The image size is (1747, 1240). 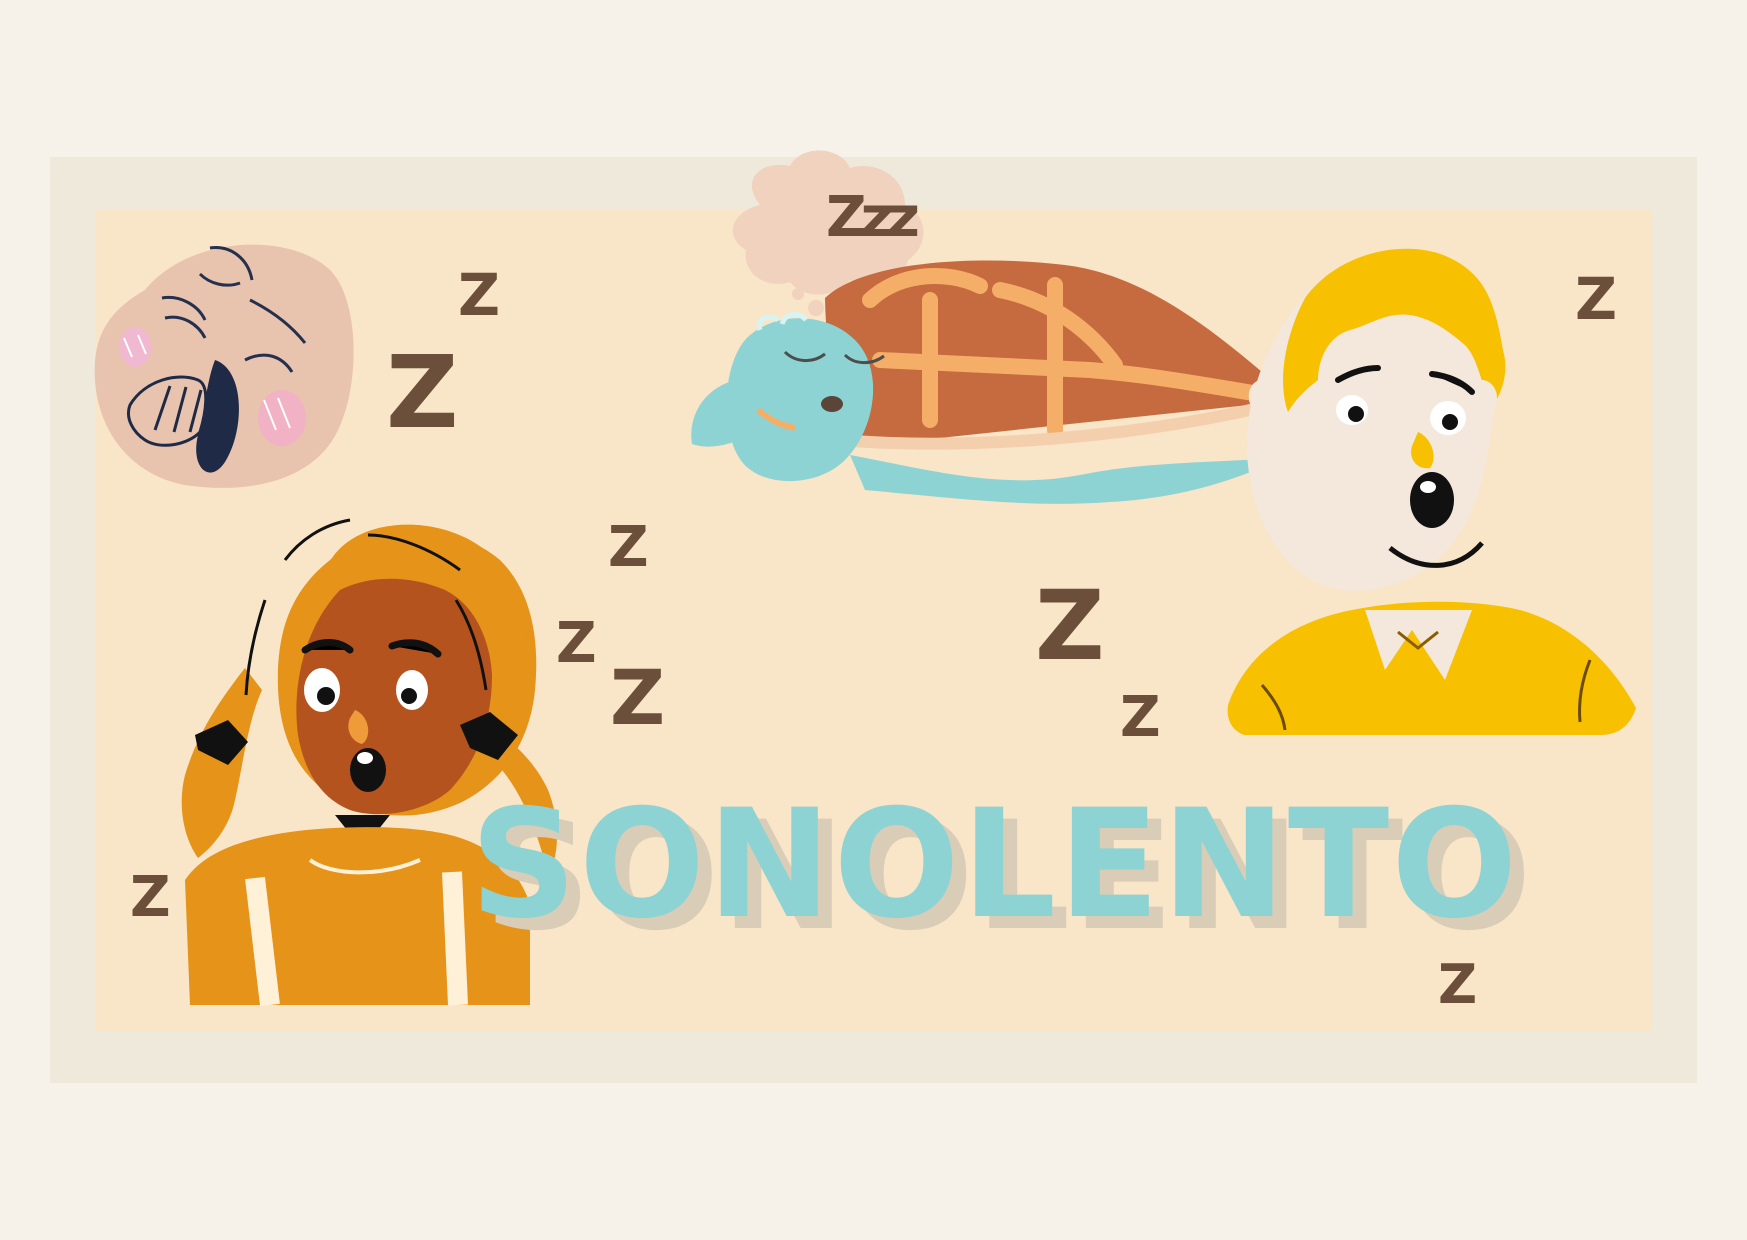 I want to click on z-mark-girl-2: Z, so click(x=576, y=643).